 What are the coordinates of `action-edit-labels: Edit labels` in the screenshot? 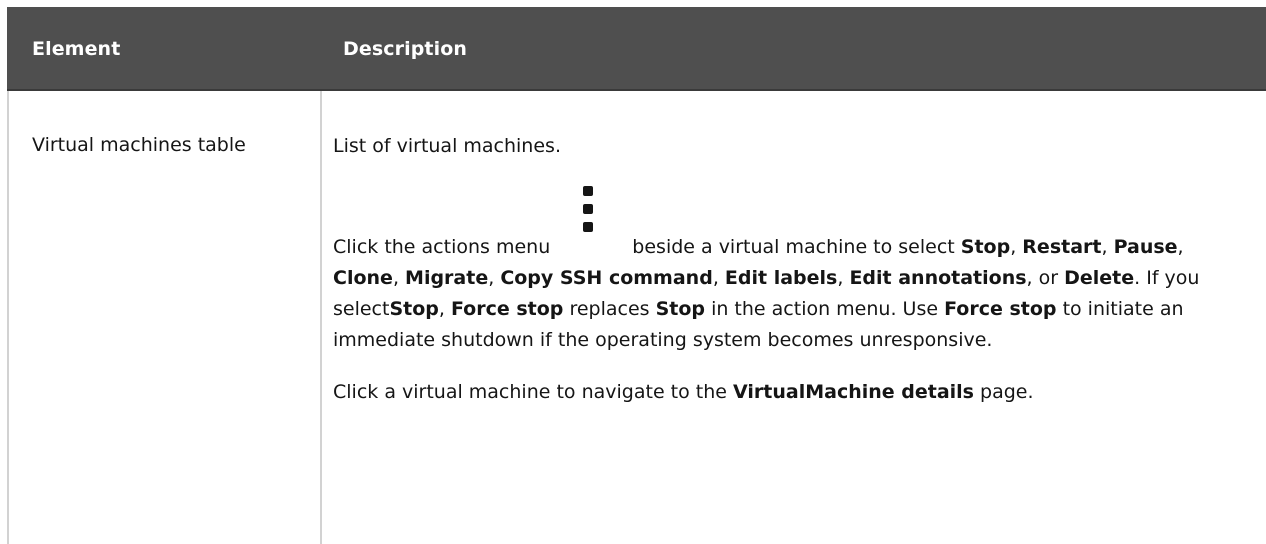 It's located at (781, 278).